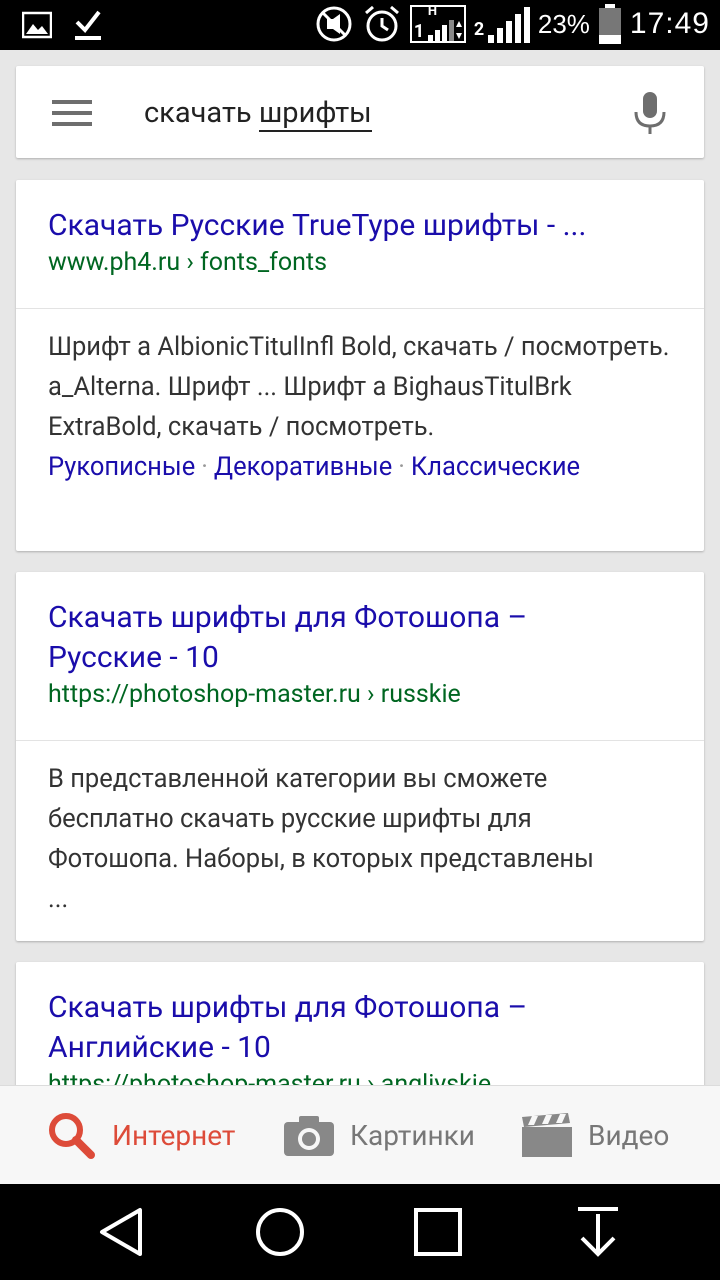 This screenshot has width=720, height=1280. What do you see at coordinates (547, 1135) in the screenshot?
I see `clapperboard-icon` at bounding box center [547, 1135].